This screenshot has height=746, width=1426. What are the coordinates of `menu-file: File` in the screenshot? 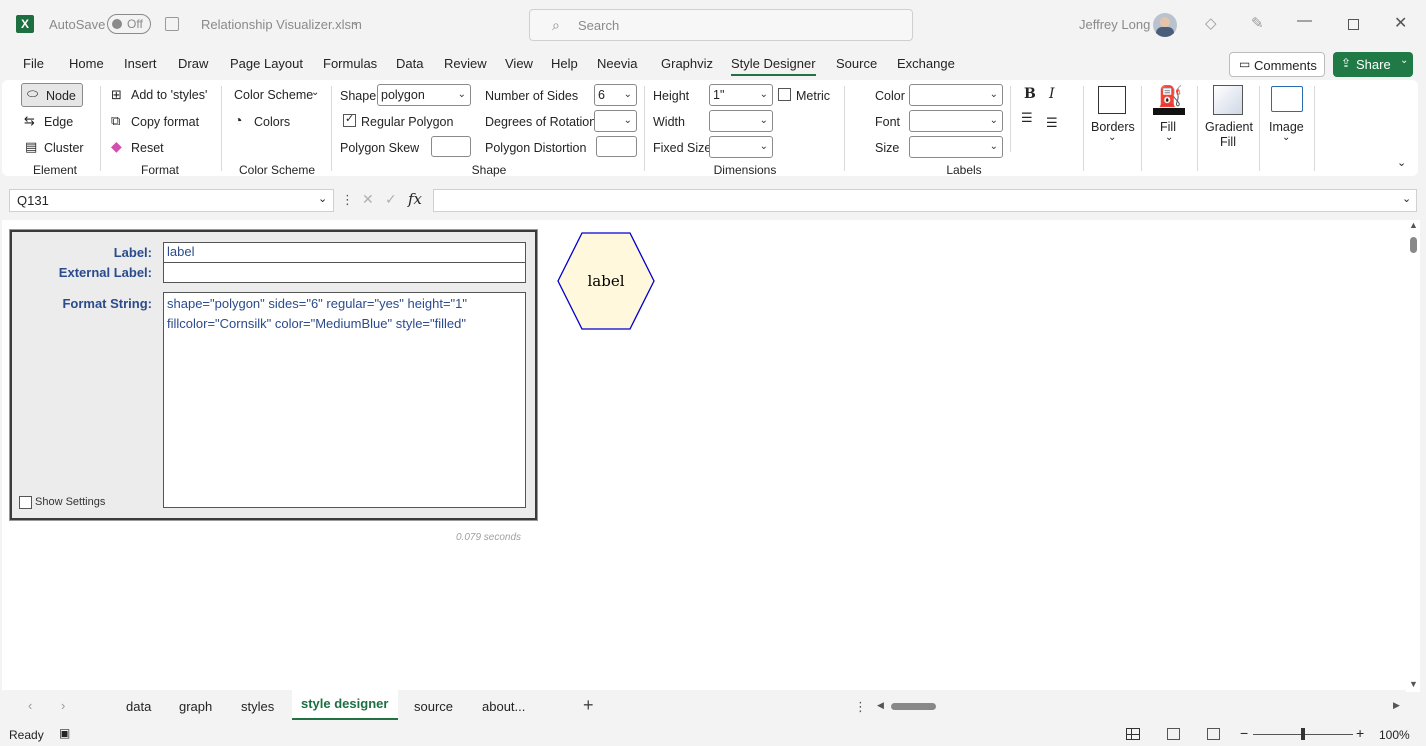 It's located at (33, 66).